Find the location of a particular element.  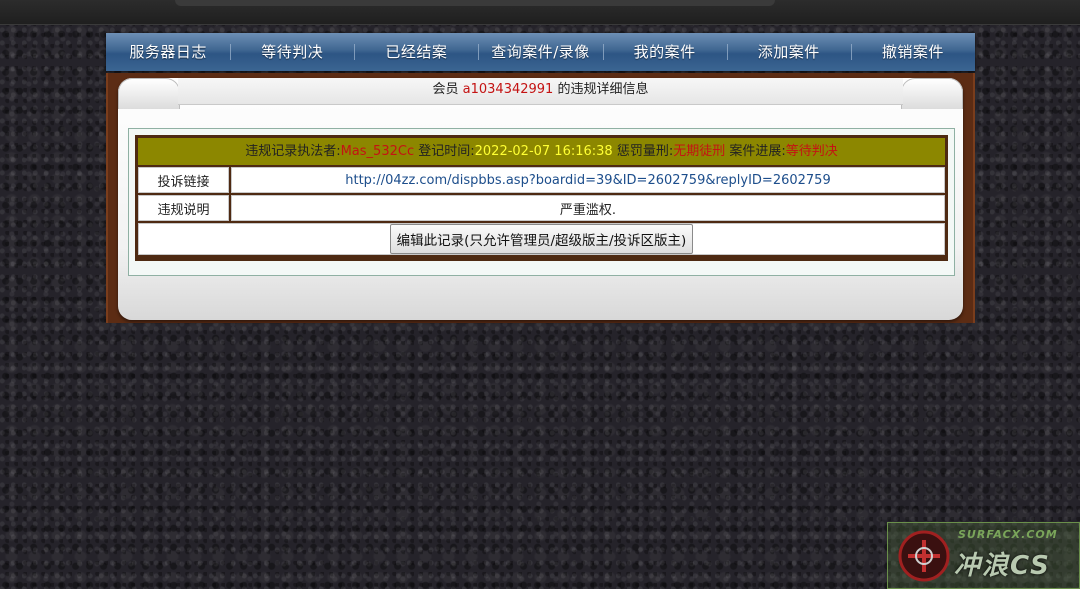

edit-row: 编辑此记录(只允许管理员/超级版主/投诉区版主) is located at coordinates (541, 239).